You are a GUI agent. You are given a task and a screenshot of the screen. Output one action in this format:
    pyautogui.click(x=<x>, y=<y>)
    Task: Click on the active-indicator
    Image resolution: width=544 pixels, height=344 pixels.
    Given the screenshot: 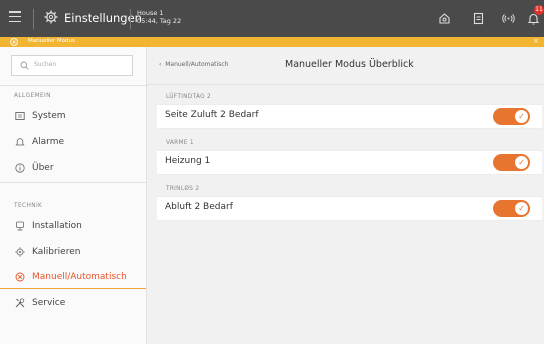 What is the action you would take?
    pyautogui.click(x=73, y=288)
    